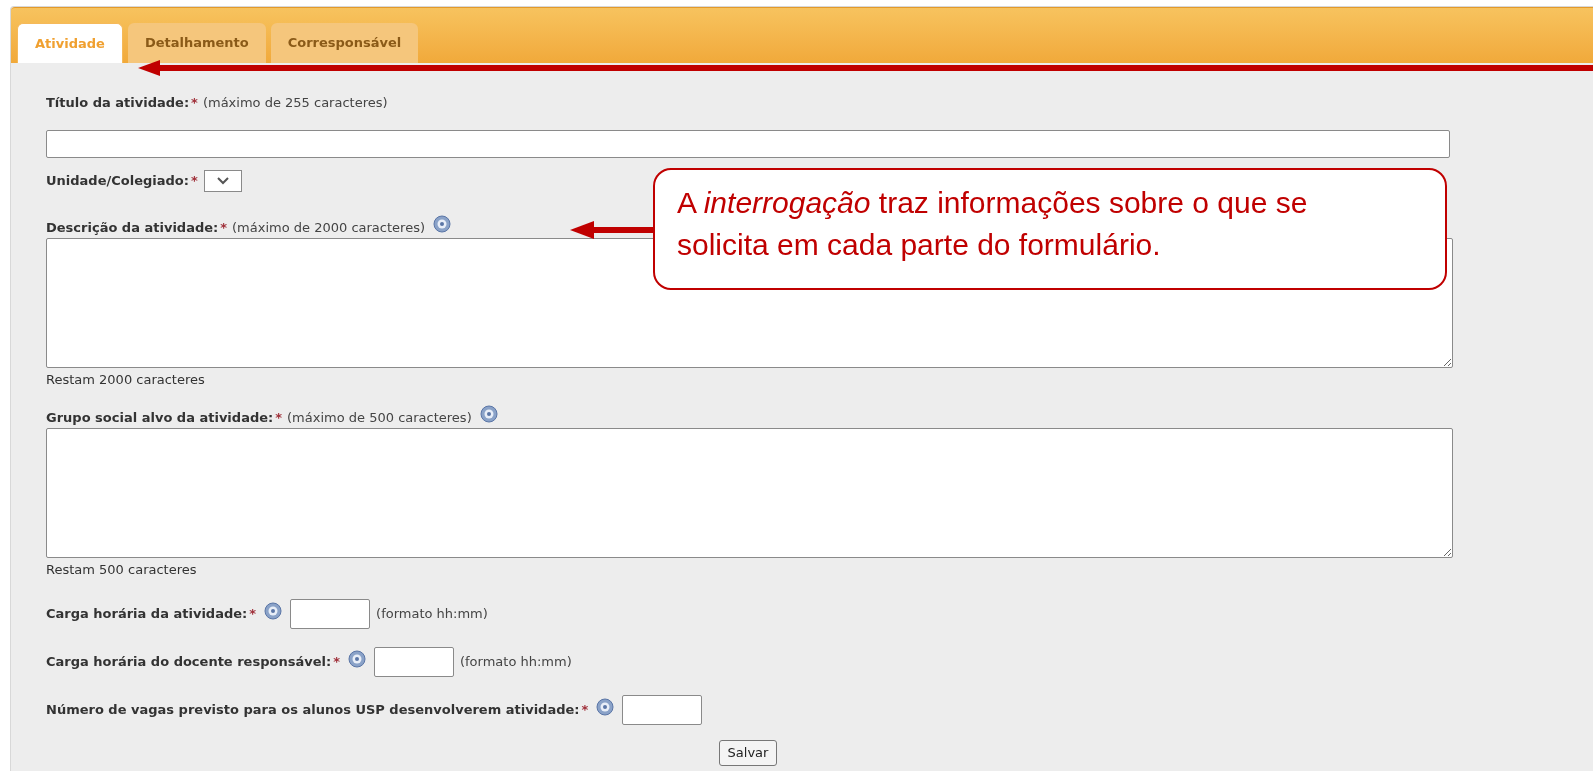 This screenshot has height=771, width=1593. Describe the element at coordinates (70, 43) in the screenshot. I see `tab: Atividade` at that location.